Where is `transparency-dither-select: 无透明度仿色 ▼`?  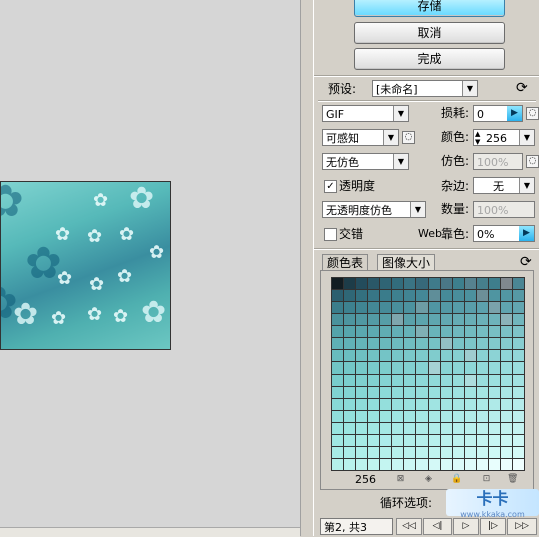 transparency-dither-select: 无透明度仿色 ▼ is located at coordinates (374, 209).